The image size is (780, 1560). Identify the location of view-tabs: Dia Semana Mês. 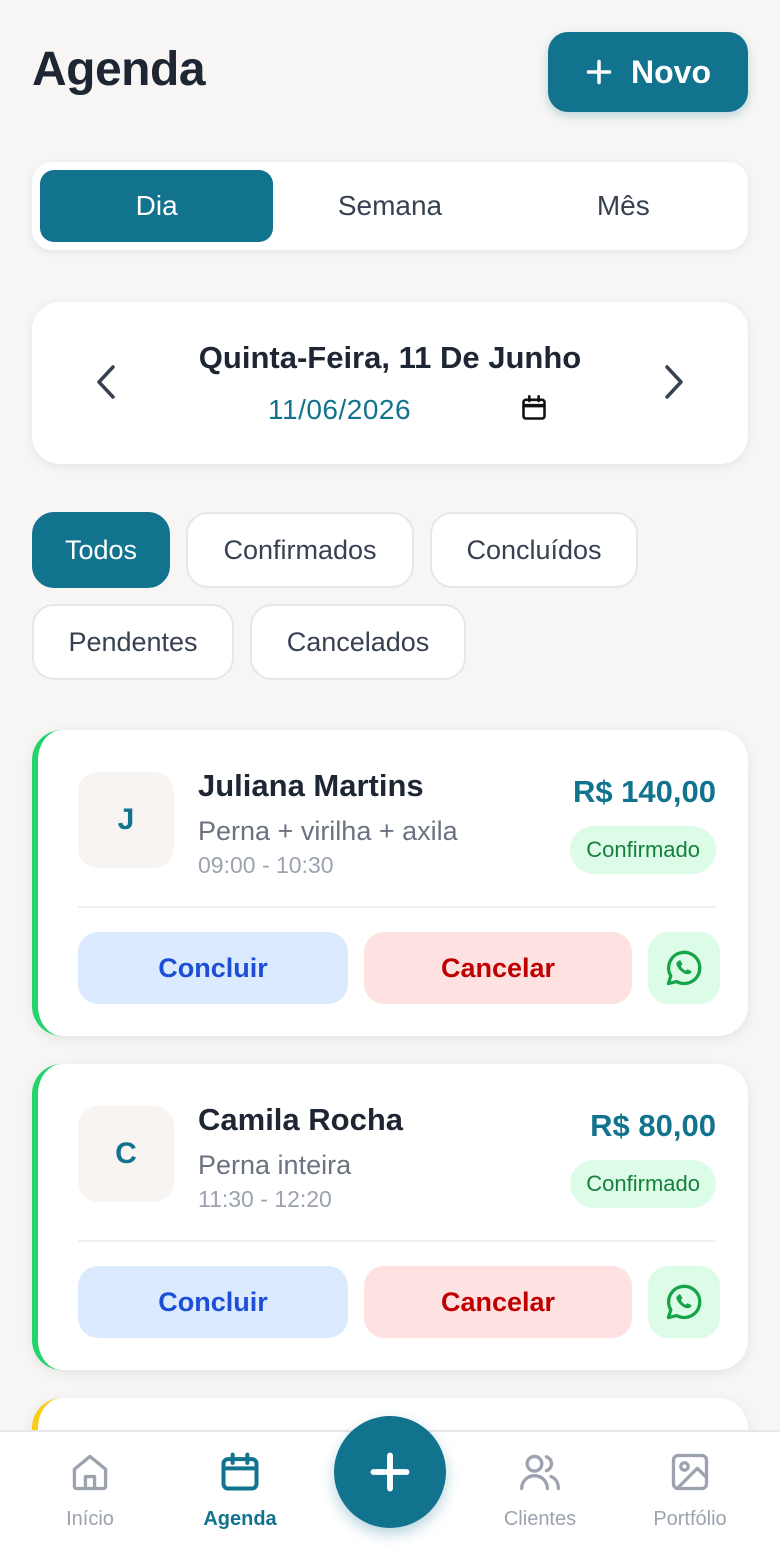
(390, 206).